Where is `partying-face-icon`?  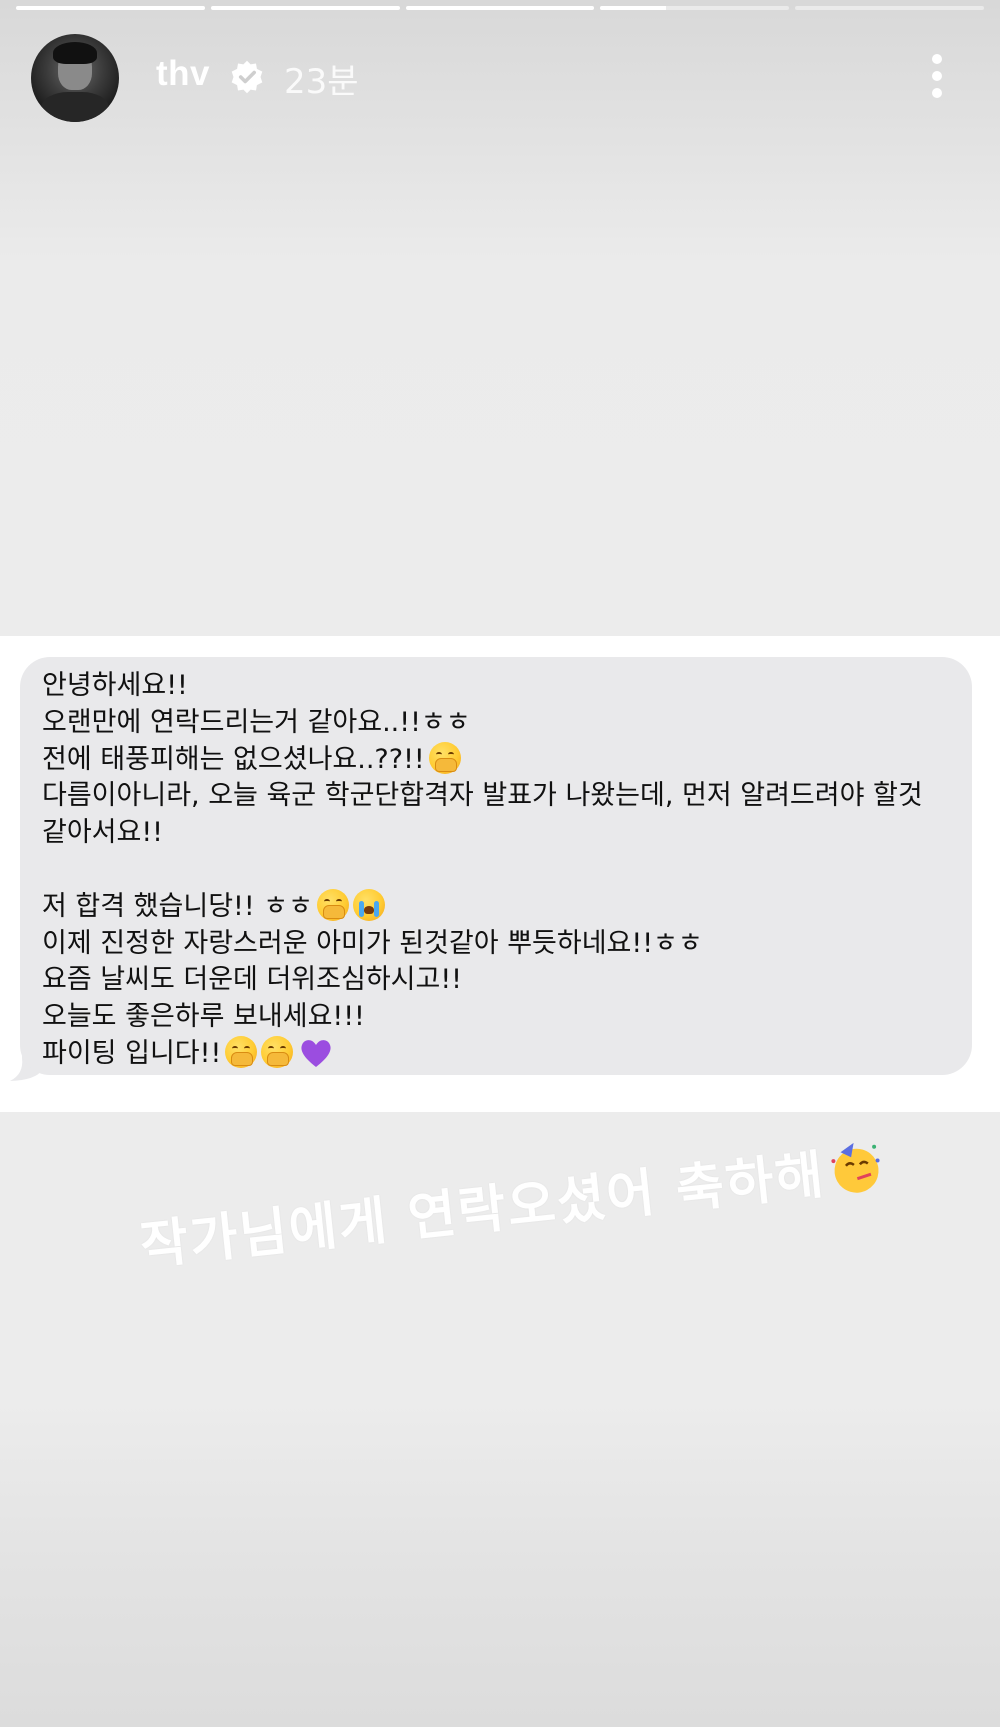
partying-face-icon is located at coordinates (855, 1167).